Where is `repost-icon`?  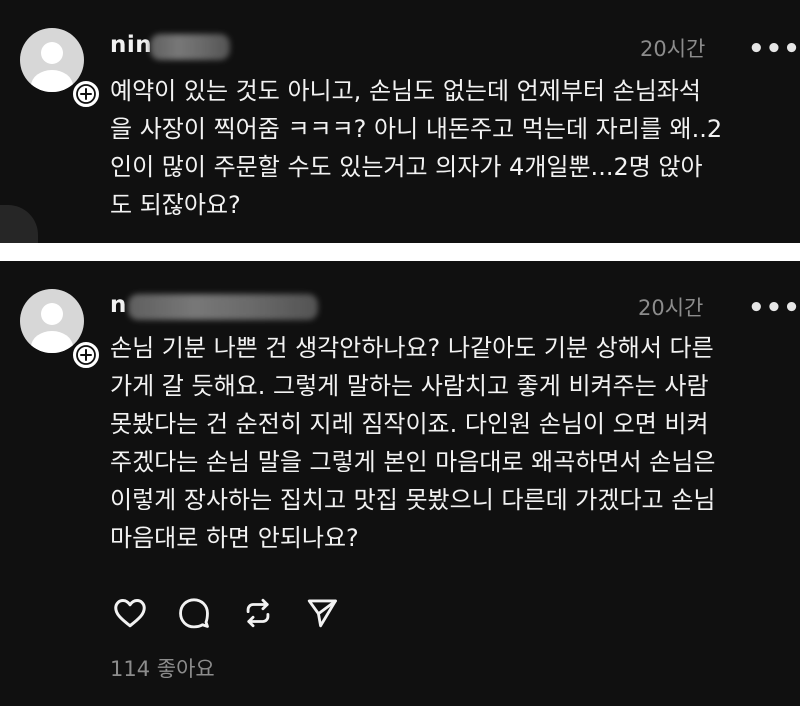 repost-icon is located at coordinates (258, 613).